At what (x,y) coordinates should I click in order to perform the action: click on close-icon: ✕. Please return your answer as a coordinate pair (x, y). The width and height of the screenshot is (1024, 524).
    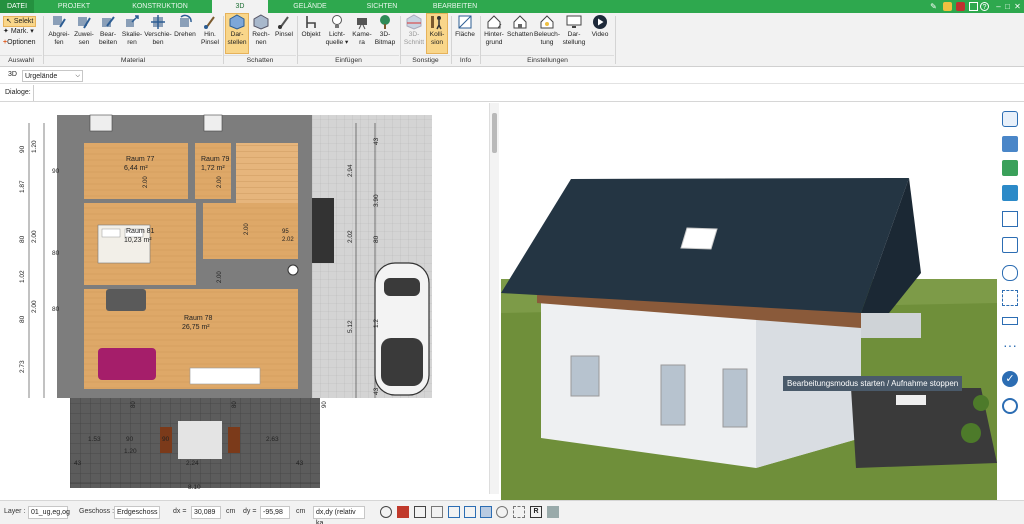
    Looking at the image, I should click on (1017, 6).